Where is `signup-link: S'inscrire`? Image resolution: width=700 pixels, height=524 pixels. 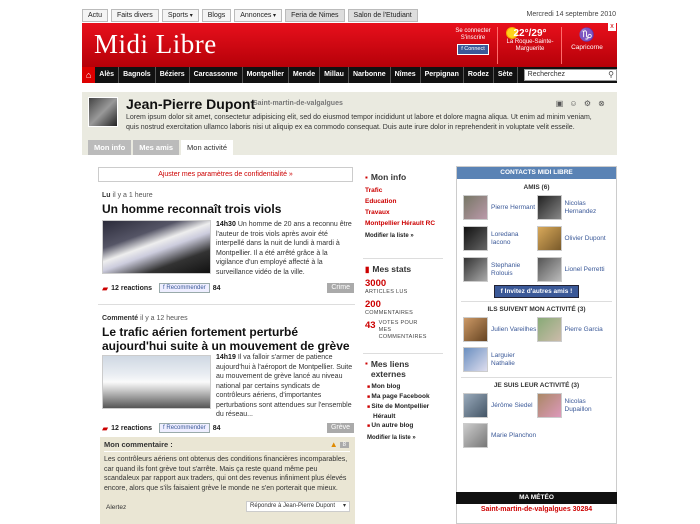 signup-link: S'inscrire is located at coordinates (473, 38).